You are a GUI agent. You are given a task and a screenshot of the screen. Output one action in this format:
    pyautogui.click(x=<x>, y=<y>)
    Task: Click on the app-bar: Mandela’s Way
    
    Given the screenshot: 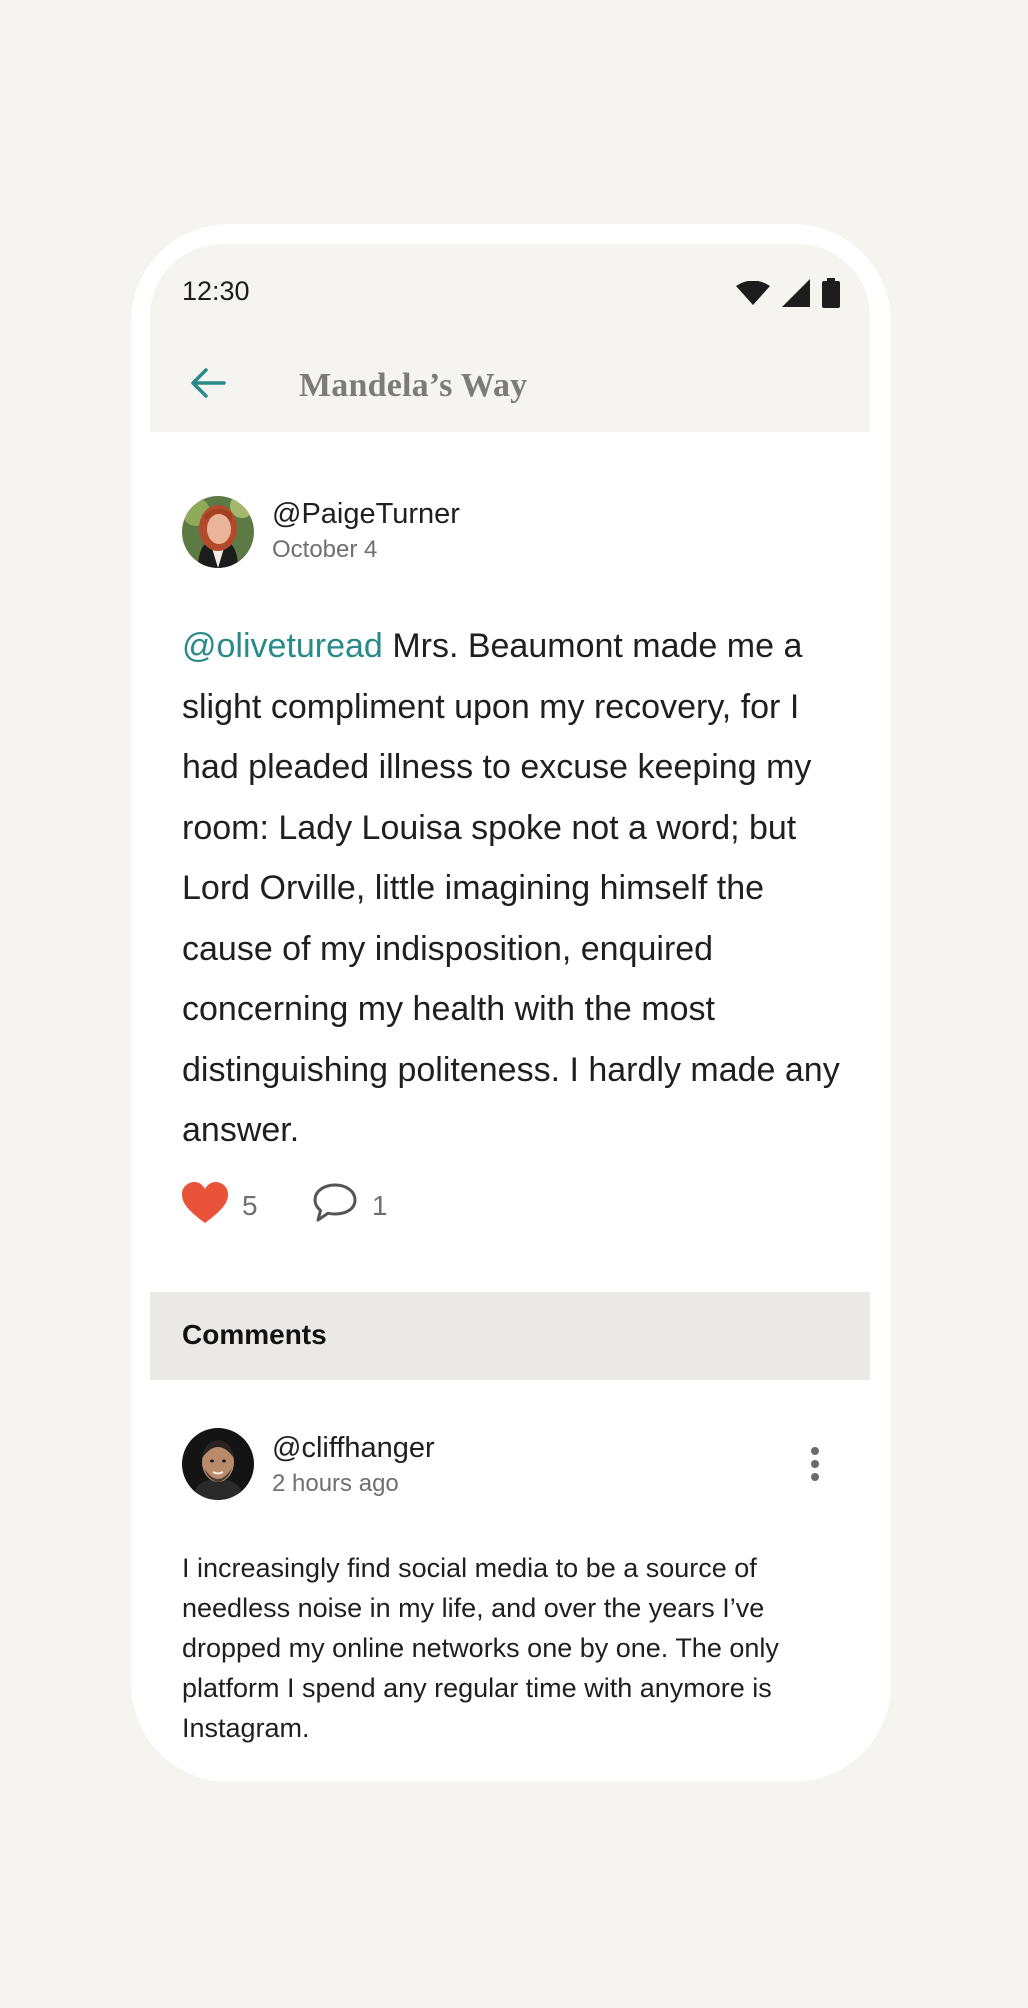 What is the action you would take?
    pyautogui.click(x=510, y=385)
    